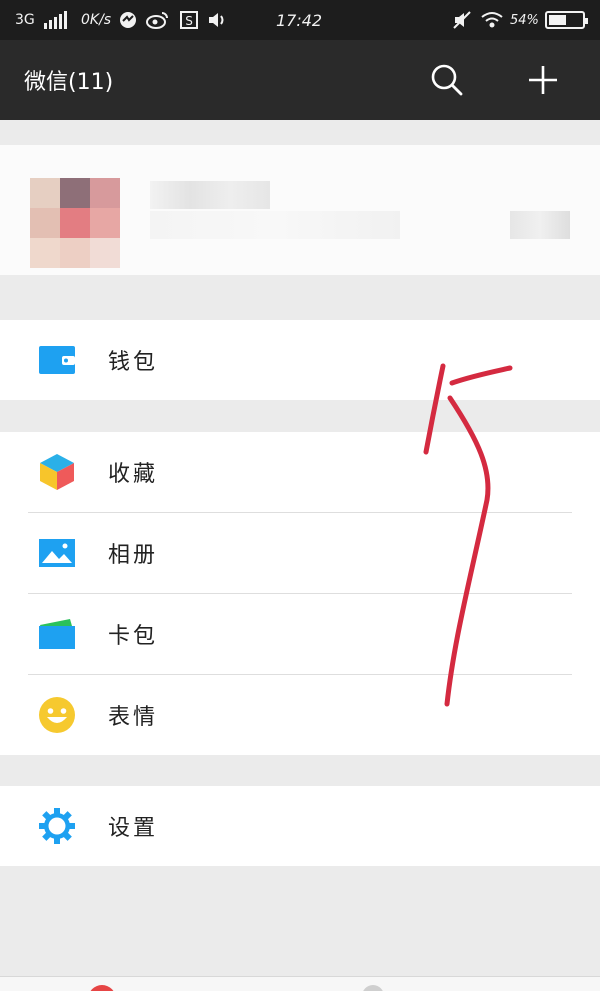 Image resolution: width=600 pixels, height=991 pixels. What do you see at coordinates (373, 988) in the screenshot?
I see `nav-icon` at bounding box center [373, 988].